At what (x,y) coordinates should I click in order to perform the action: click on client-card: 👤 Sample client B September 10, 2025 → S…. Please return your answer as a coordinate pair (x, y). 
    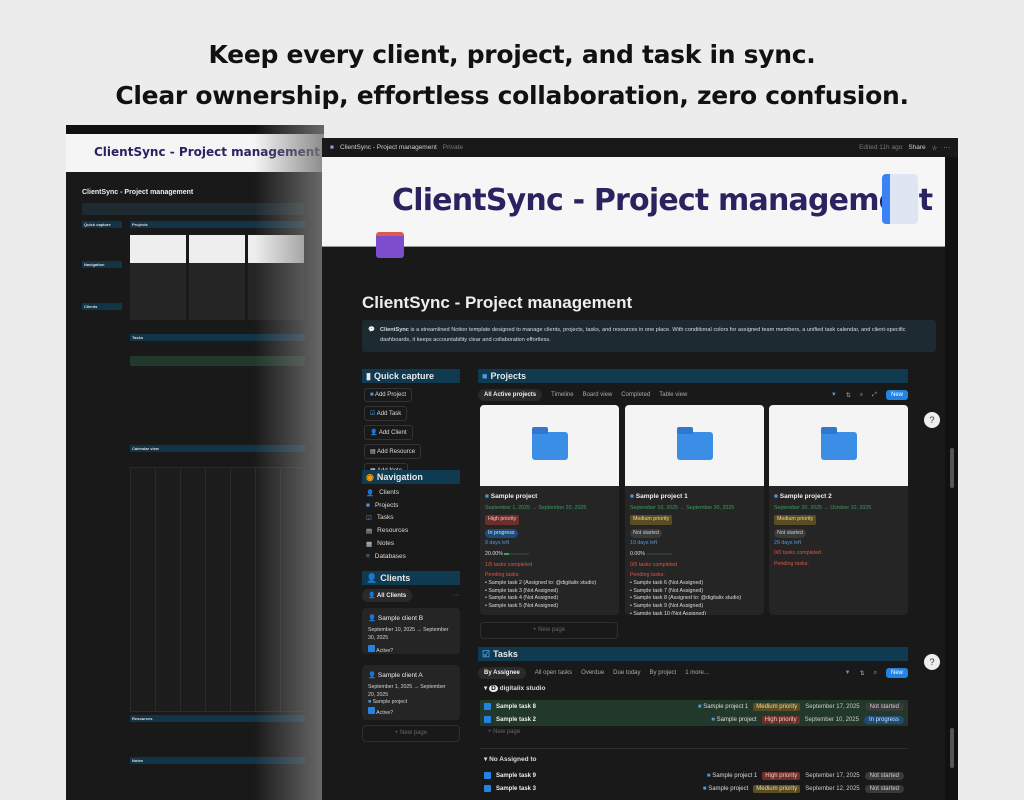
    Looking at the image, I should click on (411, 631).